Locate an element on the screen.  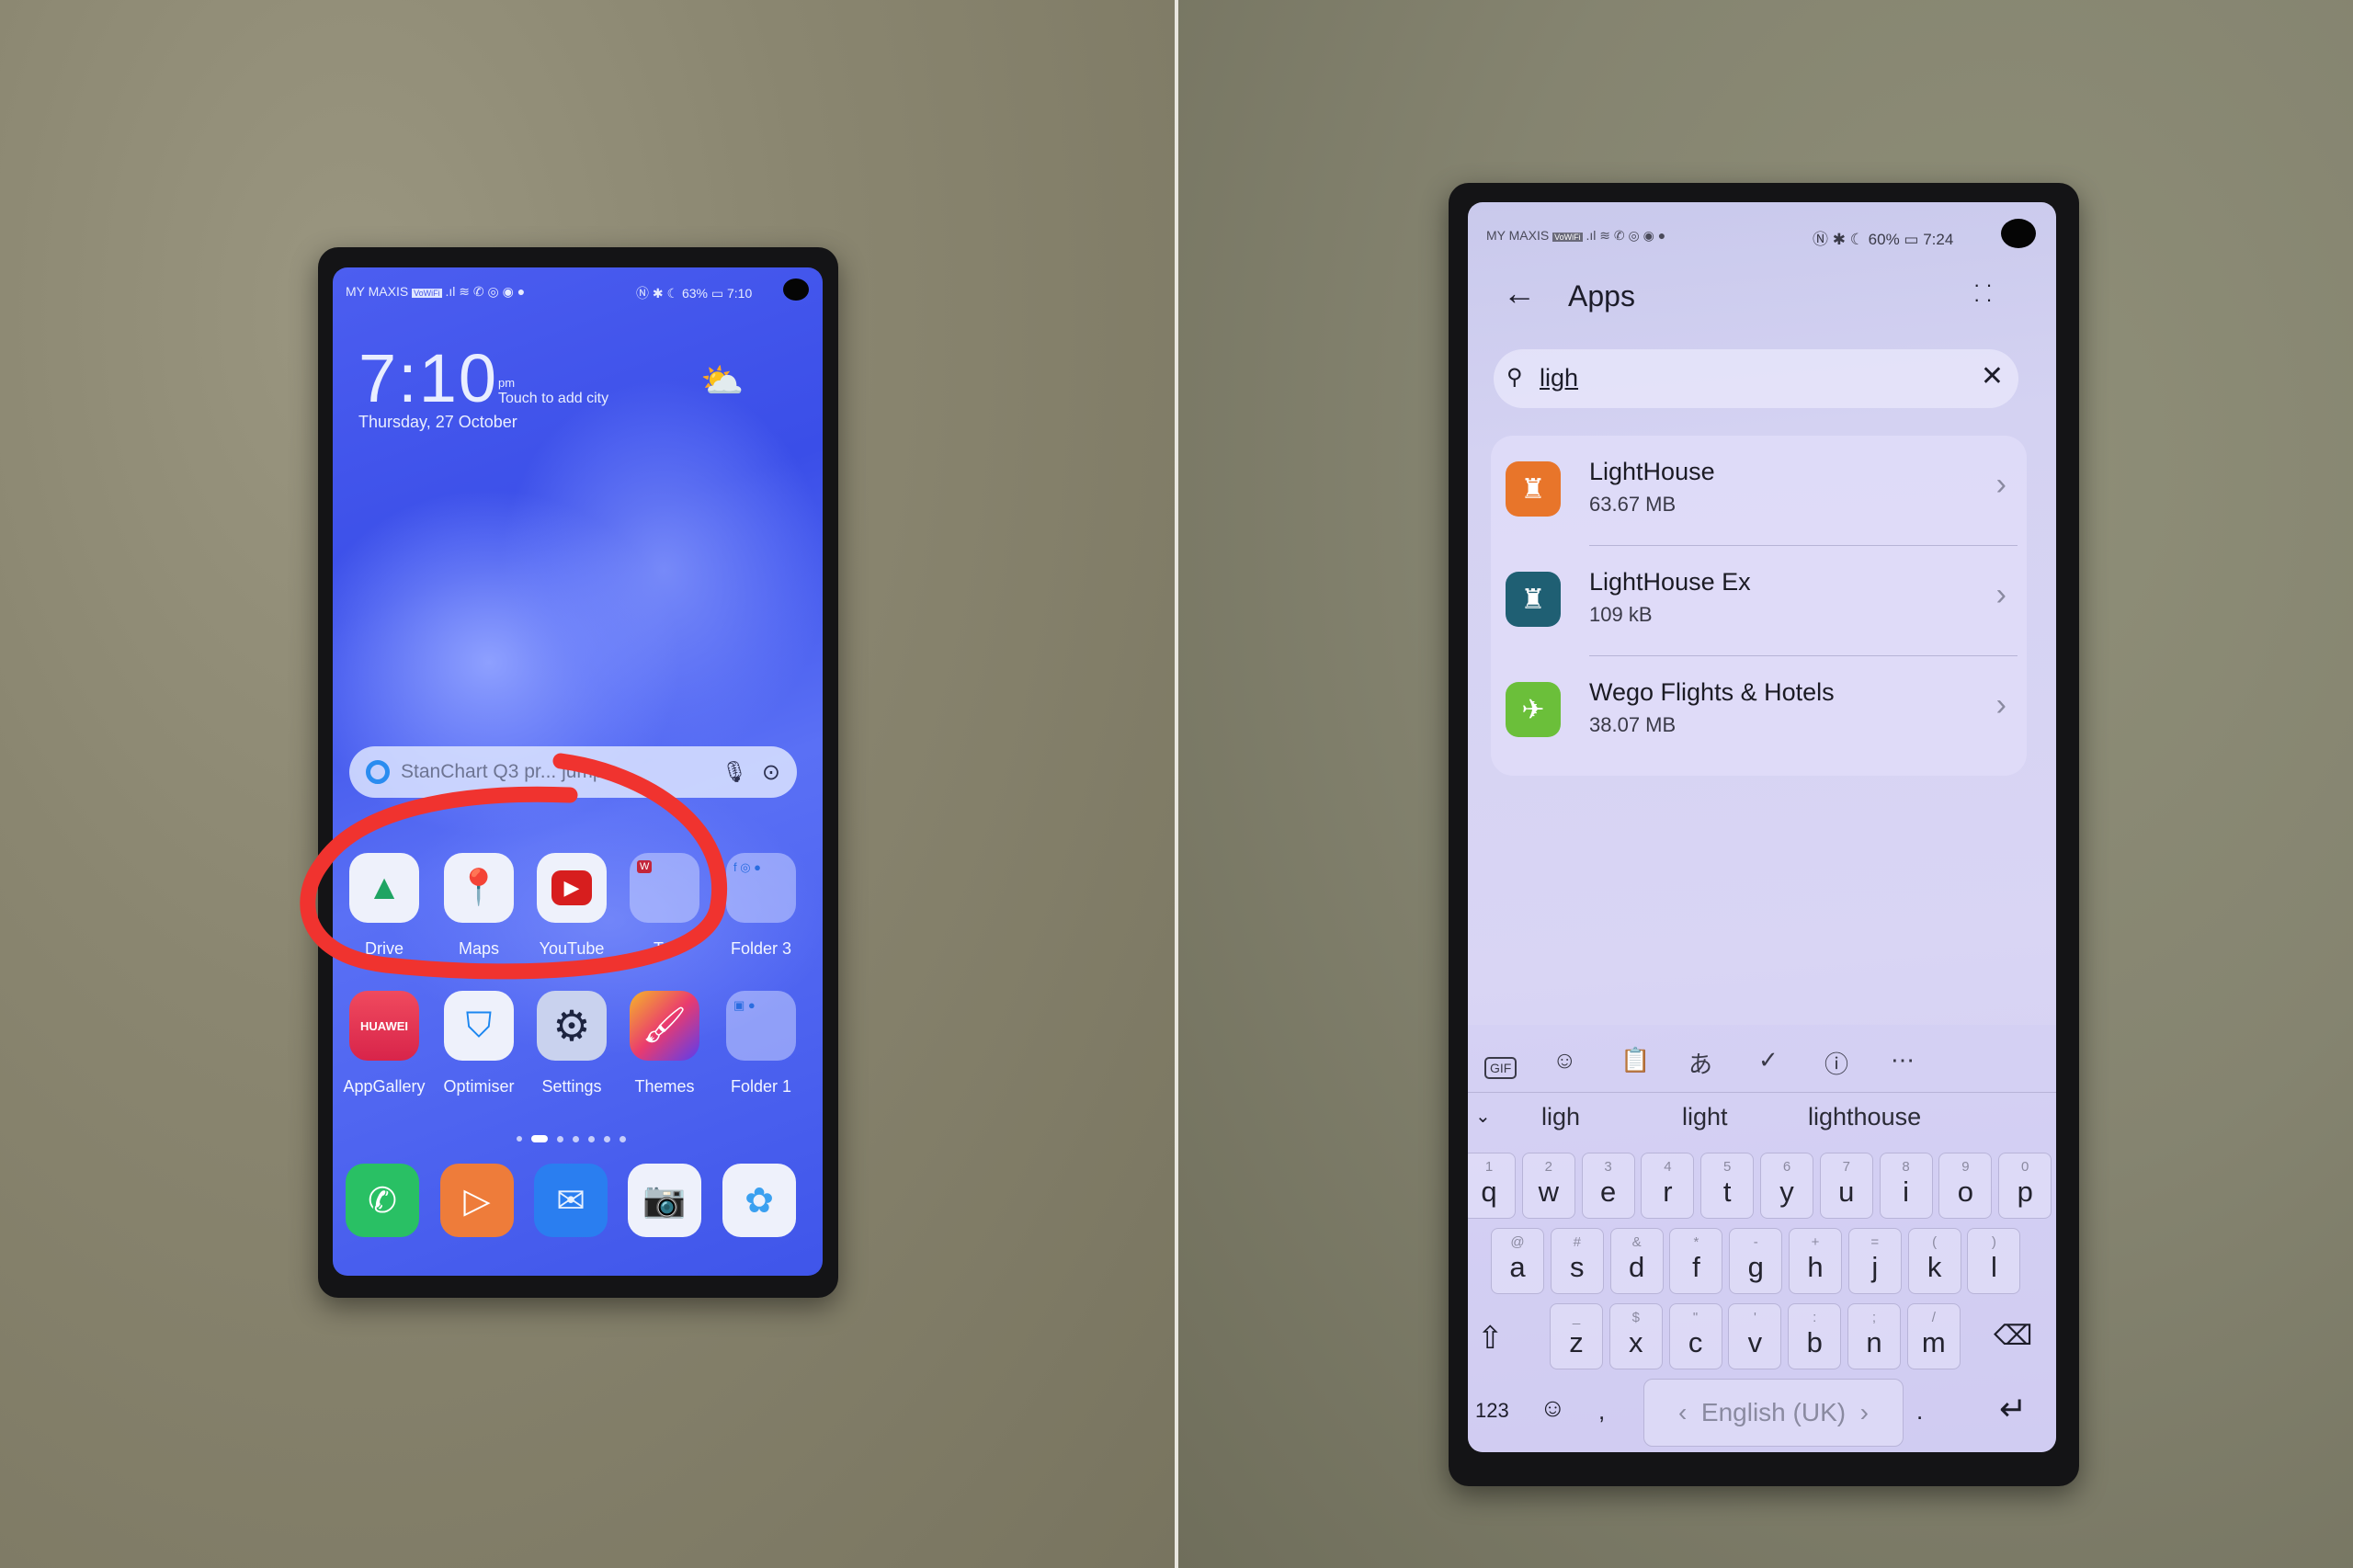
key-letter: n is located at coordinates (1874, 1342).